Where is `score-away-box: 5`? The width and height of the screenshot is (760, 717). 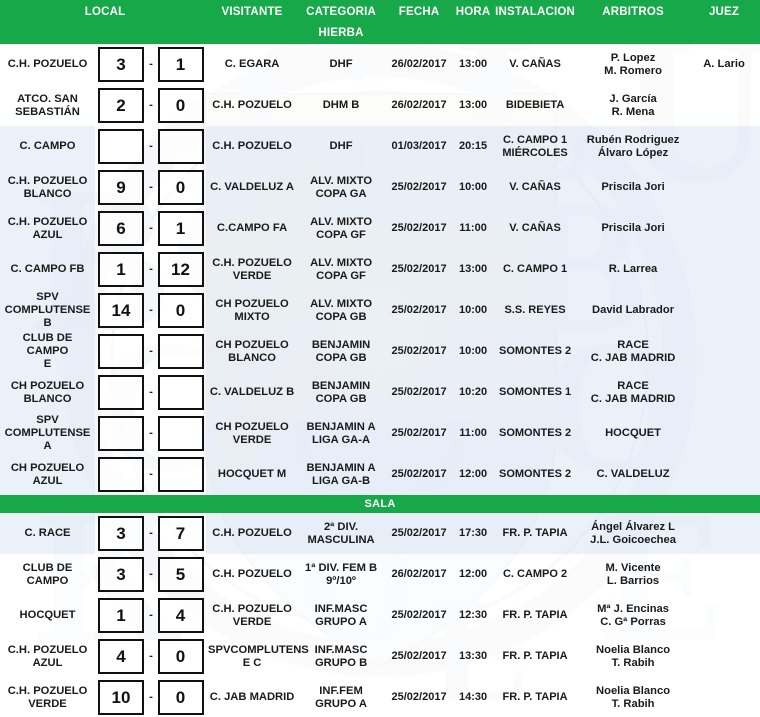 score-away-box: 5 is located at coordinates (180, 574).